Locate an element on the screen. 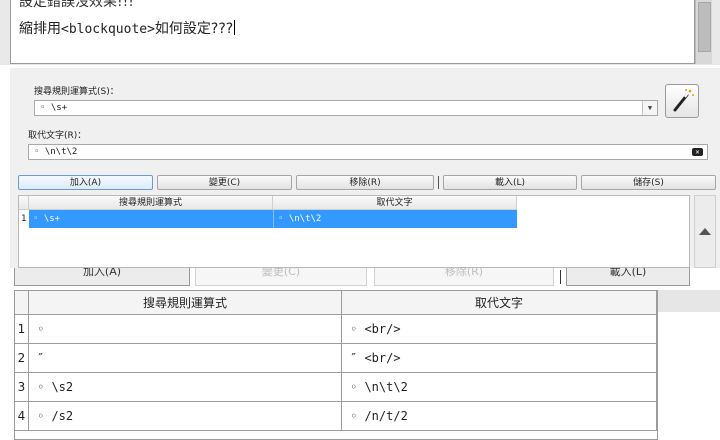 The image size is (720, 440). lower-button-separator is located at coordinates (560, 277).